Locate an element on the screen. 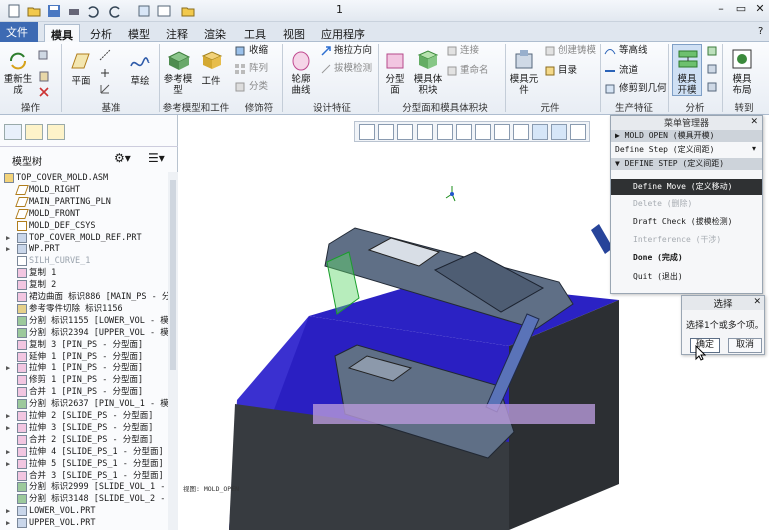 This screenshot has height=530, width=769. tree-scrollbar is located at coordinates (173, 351).